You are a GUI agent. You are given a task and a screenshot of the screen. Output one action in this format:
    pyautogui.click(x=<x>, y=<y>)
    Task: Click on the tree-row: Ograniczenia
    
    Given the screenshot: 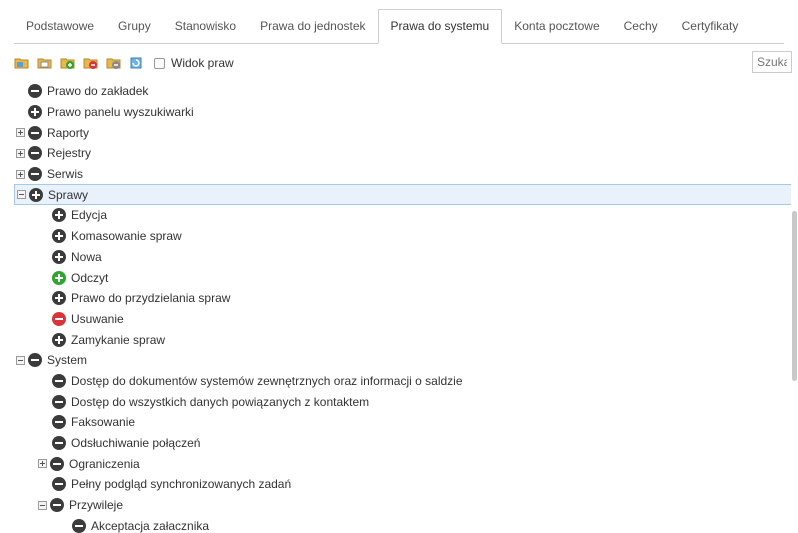 What is the action you would take?
    pyautogui.click(x=403, y=463)
    